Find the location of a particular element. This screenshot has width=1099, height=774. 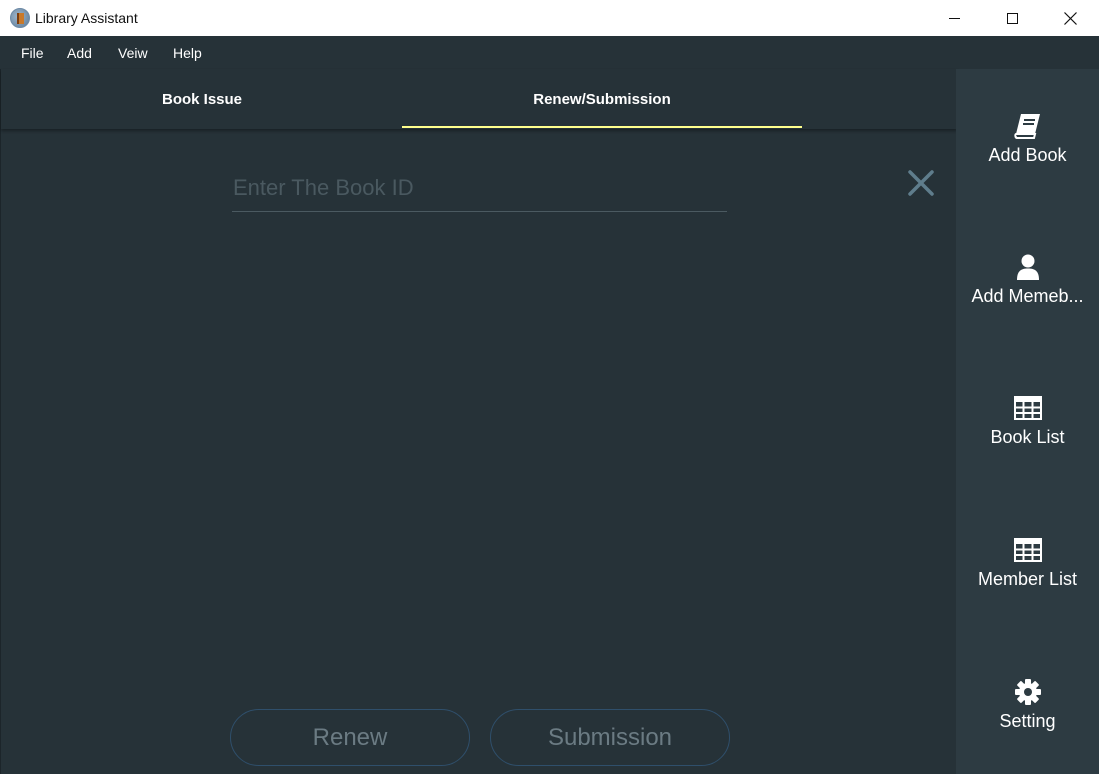

sidebar-item-add-book: Add Book is located at coordinates (1027, 138).